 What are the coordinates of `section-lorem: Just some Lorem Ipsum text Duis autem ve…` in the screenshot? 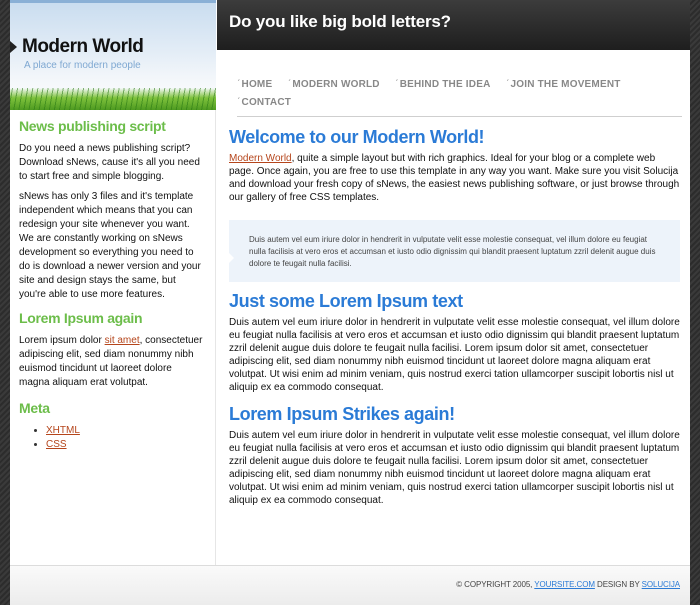 It's located at (454, 342).